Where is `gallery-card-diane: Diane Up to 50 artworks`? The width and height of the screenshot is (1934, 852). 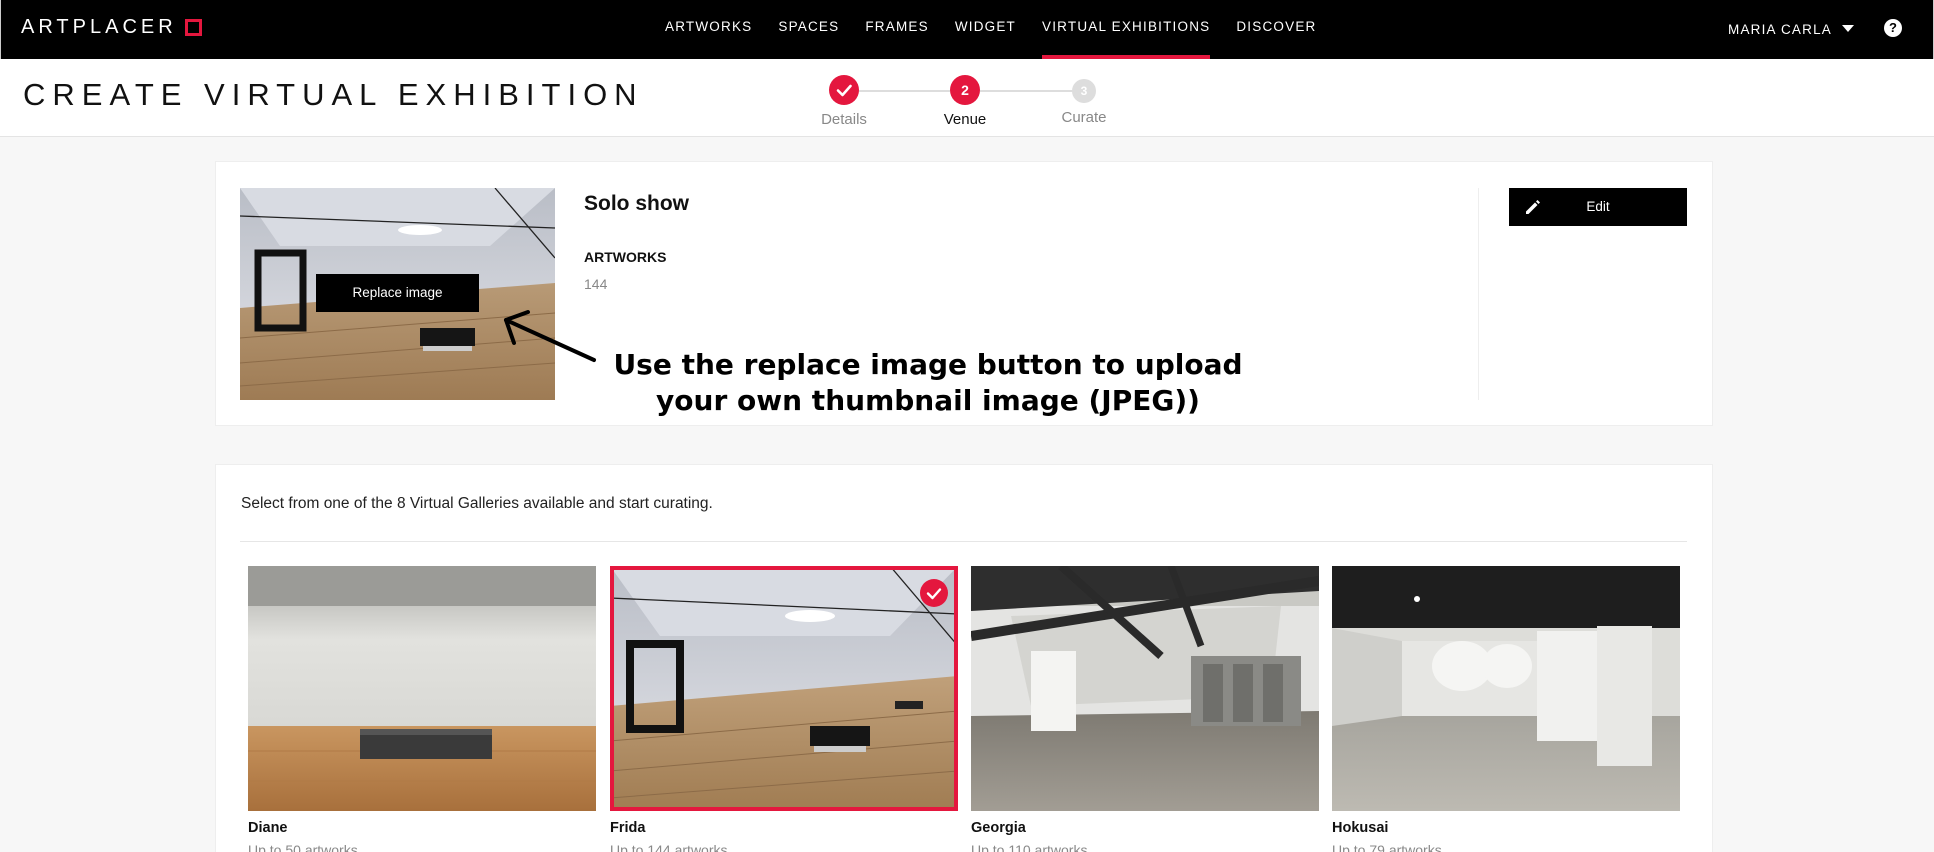 gallery-card-diane: Diane Up to 50 artworks is located at coordinates (422, 709).